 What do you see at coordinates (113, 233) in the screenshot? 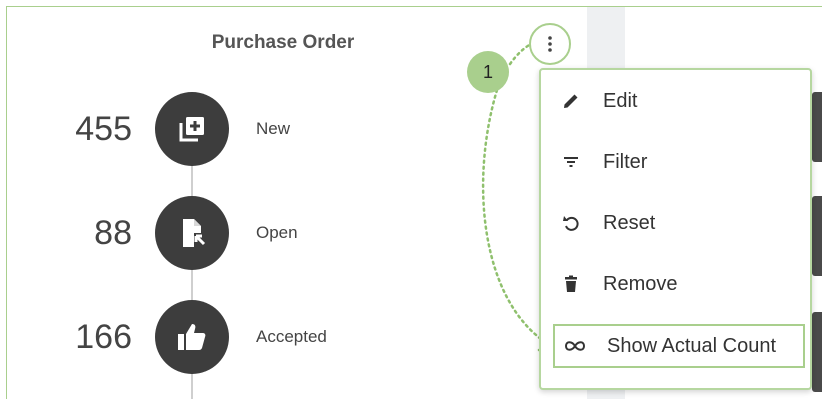
I see `status-count: 88` at bounding box center [113, 233].